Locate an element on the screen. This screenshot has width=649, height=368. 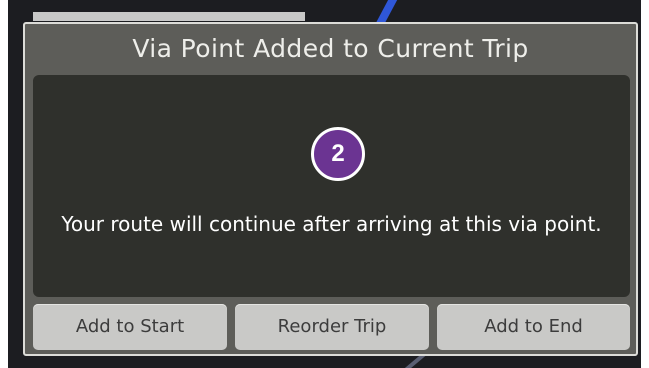
dialog-button-bar: Add to Start Reorder Trip Add to End is located at coordinates (331, 327).